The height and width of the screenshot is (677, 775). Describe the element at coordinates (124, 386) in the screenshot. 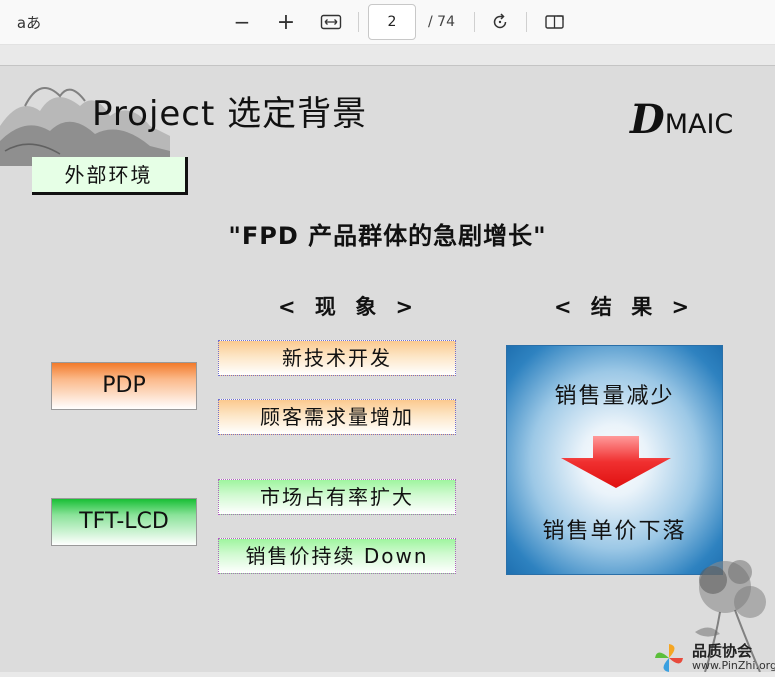

I see `category-pdp: PDP` at that location.